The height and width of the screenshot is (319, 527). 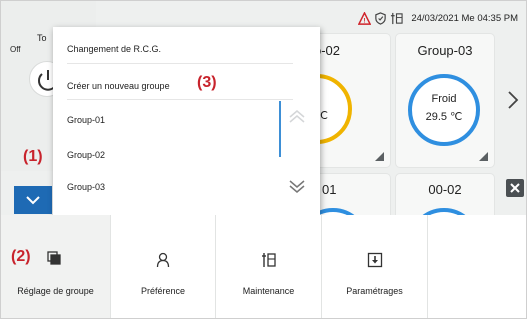 I want to click on bottom-item-label: Préférence, so click(x=163, y=291).